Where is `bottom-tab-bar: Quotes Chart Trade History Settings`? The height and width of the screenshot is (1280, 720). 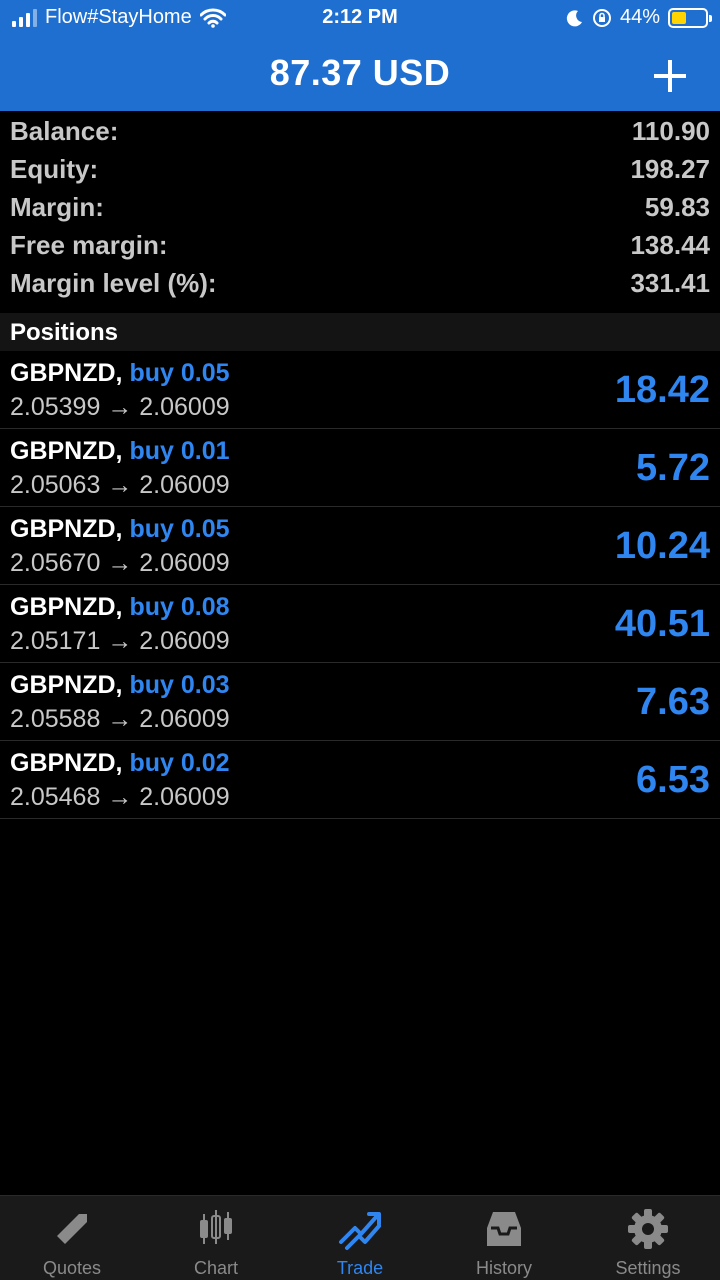 bottom-tab-bar: Quotes Chart Trade History Settings is located at coordinates (360, 1237).